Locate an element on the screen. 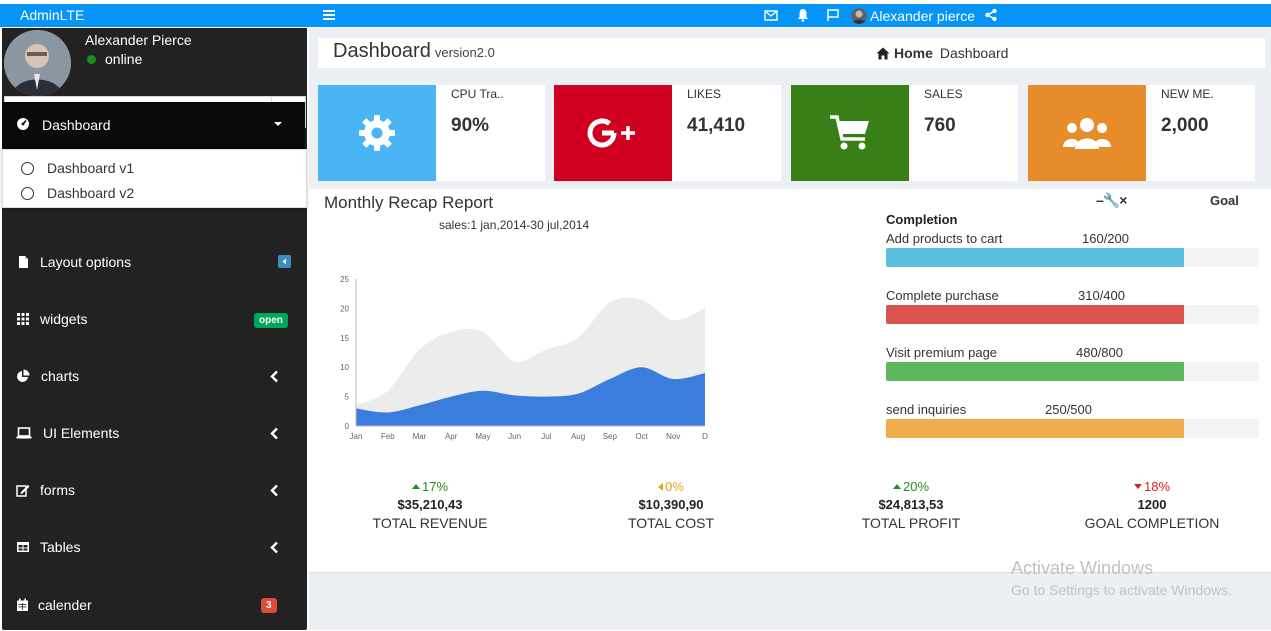 This screenshot has width=1271, height=631. sidebar-item-forms: forms is located at coordinates (153, 491).